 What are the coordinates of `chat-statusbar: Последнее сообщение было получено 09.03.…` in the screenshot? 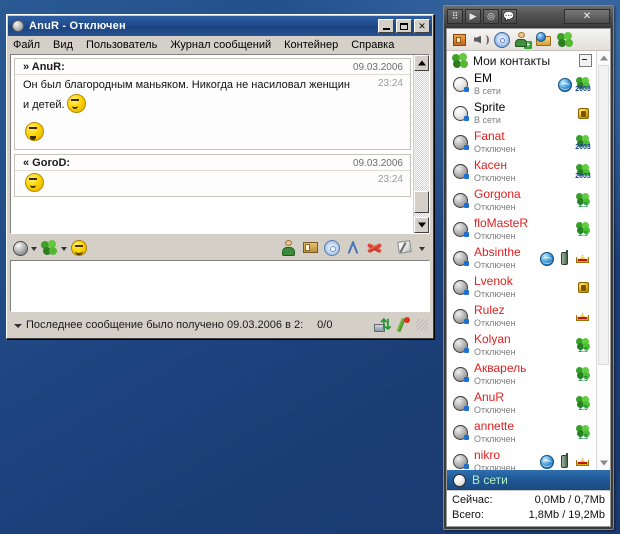 It's located at (220, 325).